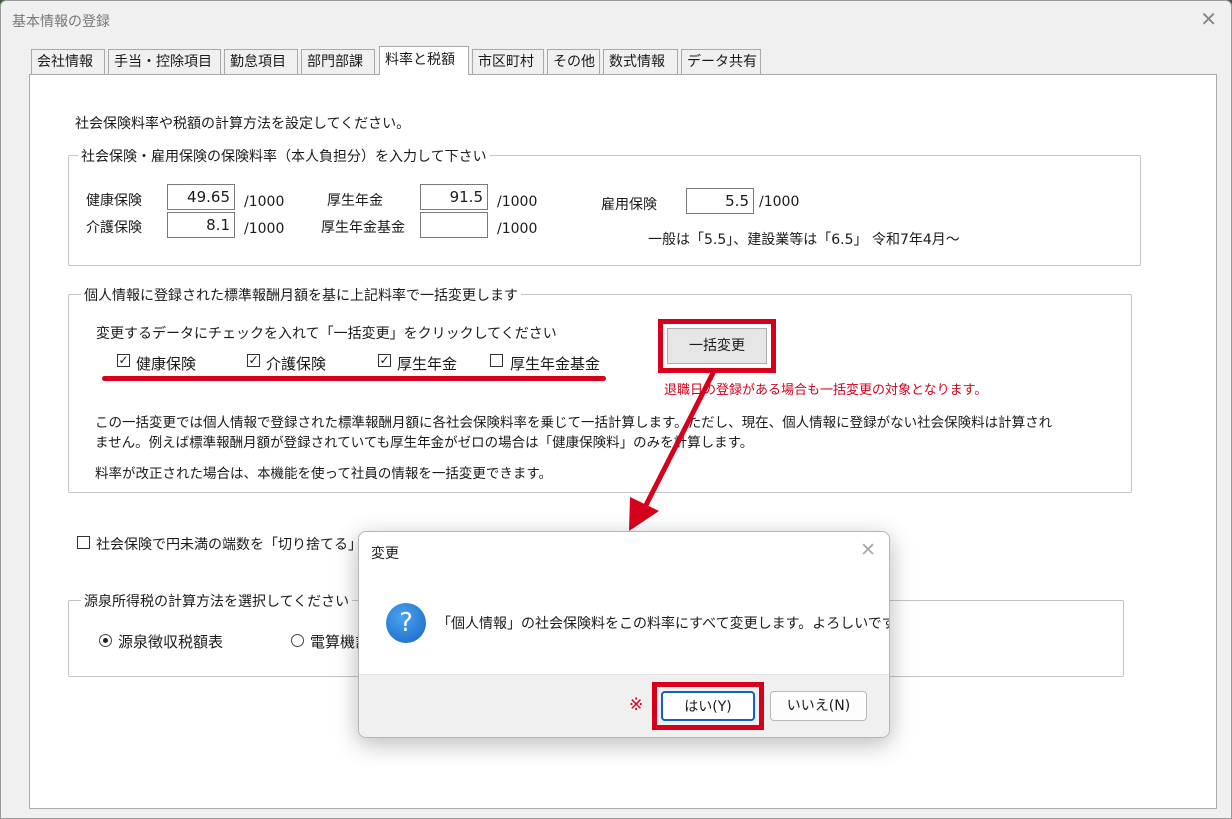 The width and height of the screenshot is (1232, 819). Describe the element at coordinates (818, 706) in the screenshot. I see `no-button: いいえ(N)` at that location.